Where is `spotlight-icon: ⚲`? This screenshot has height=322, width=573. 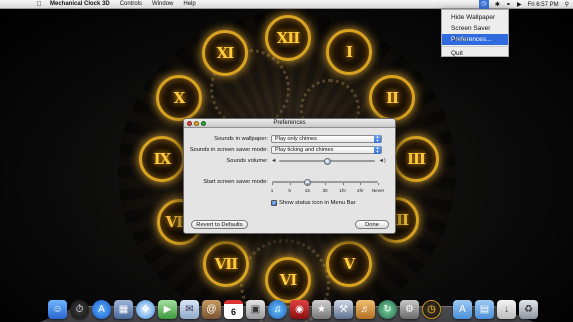 spotlight-icon: ⚲ is located at coordinates (567, 4).